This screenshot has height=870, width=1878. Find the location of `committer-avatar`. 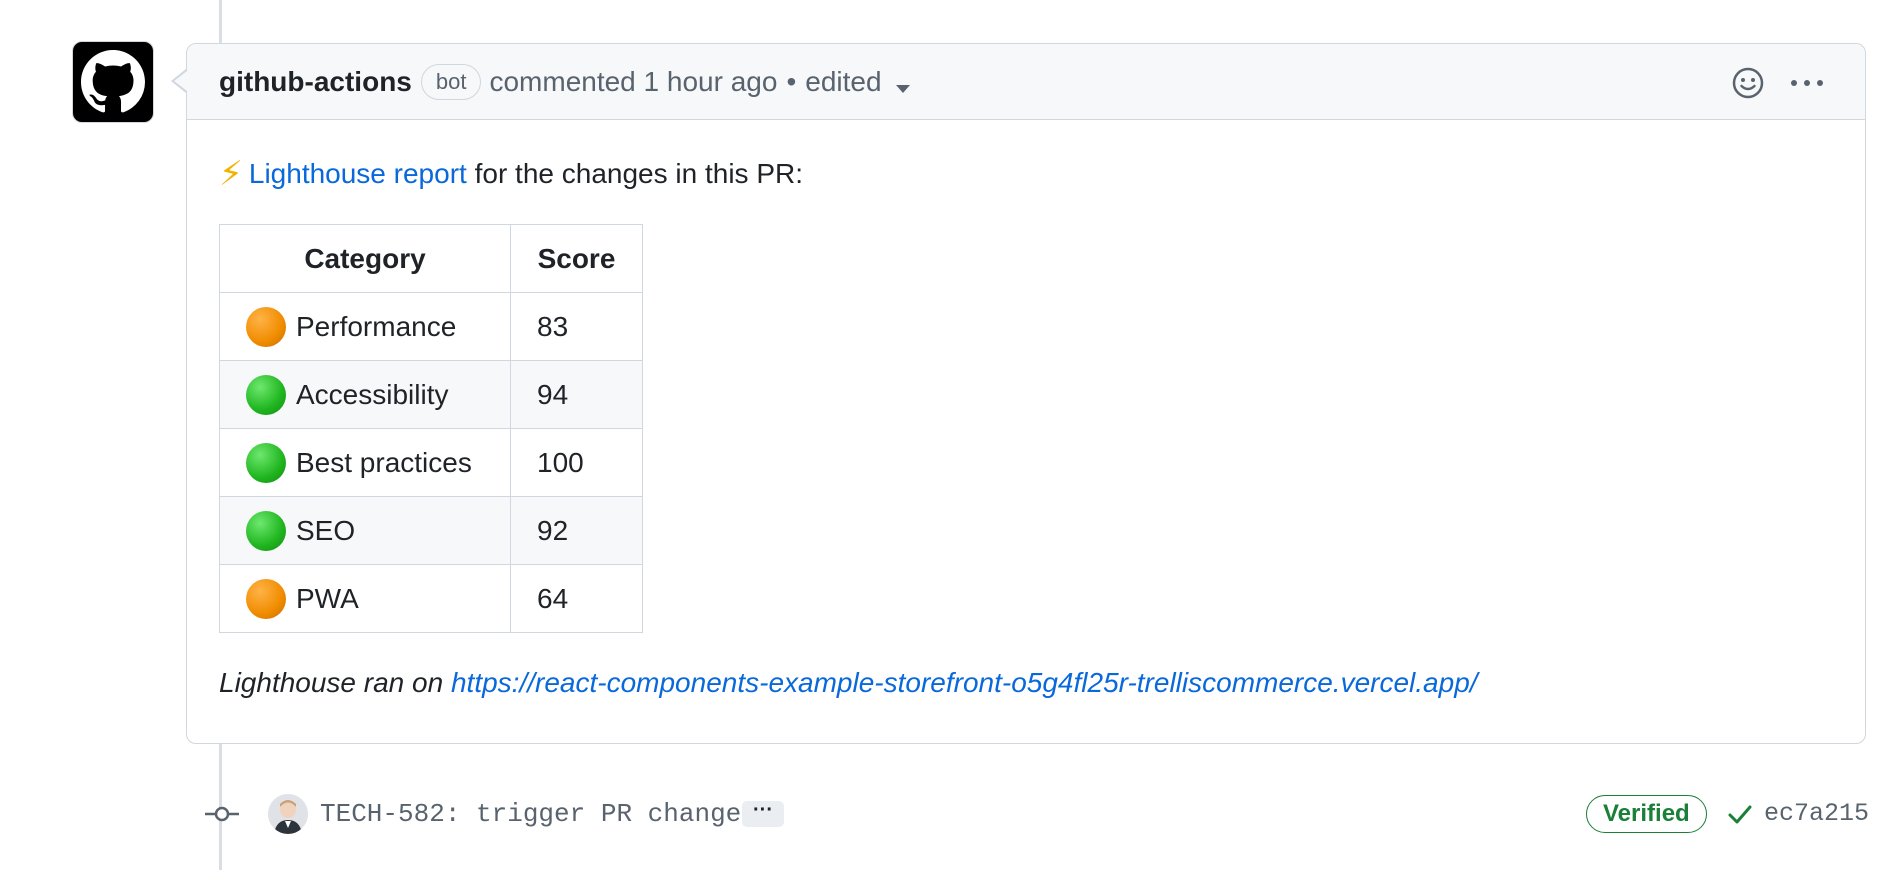

committer-avatar is located at coordinates (288, 814).